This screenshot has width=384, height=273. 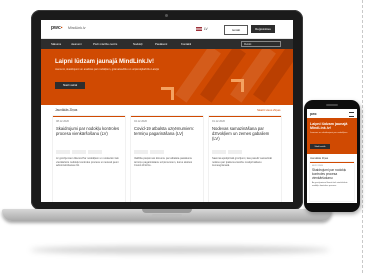 I want to click on site-name: MindLink.lv, so click(x=77, y=28).